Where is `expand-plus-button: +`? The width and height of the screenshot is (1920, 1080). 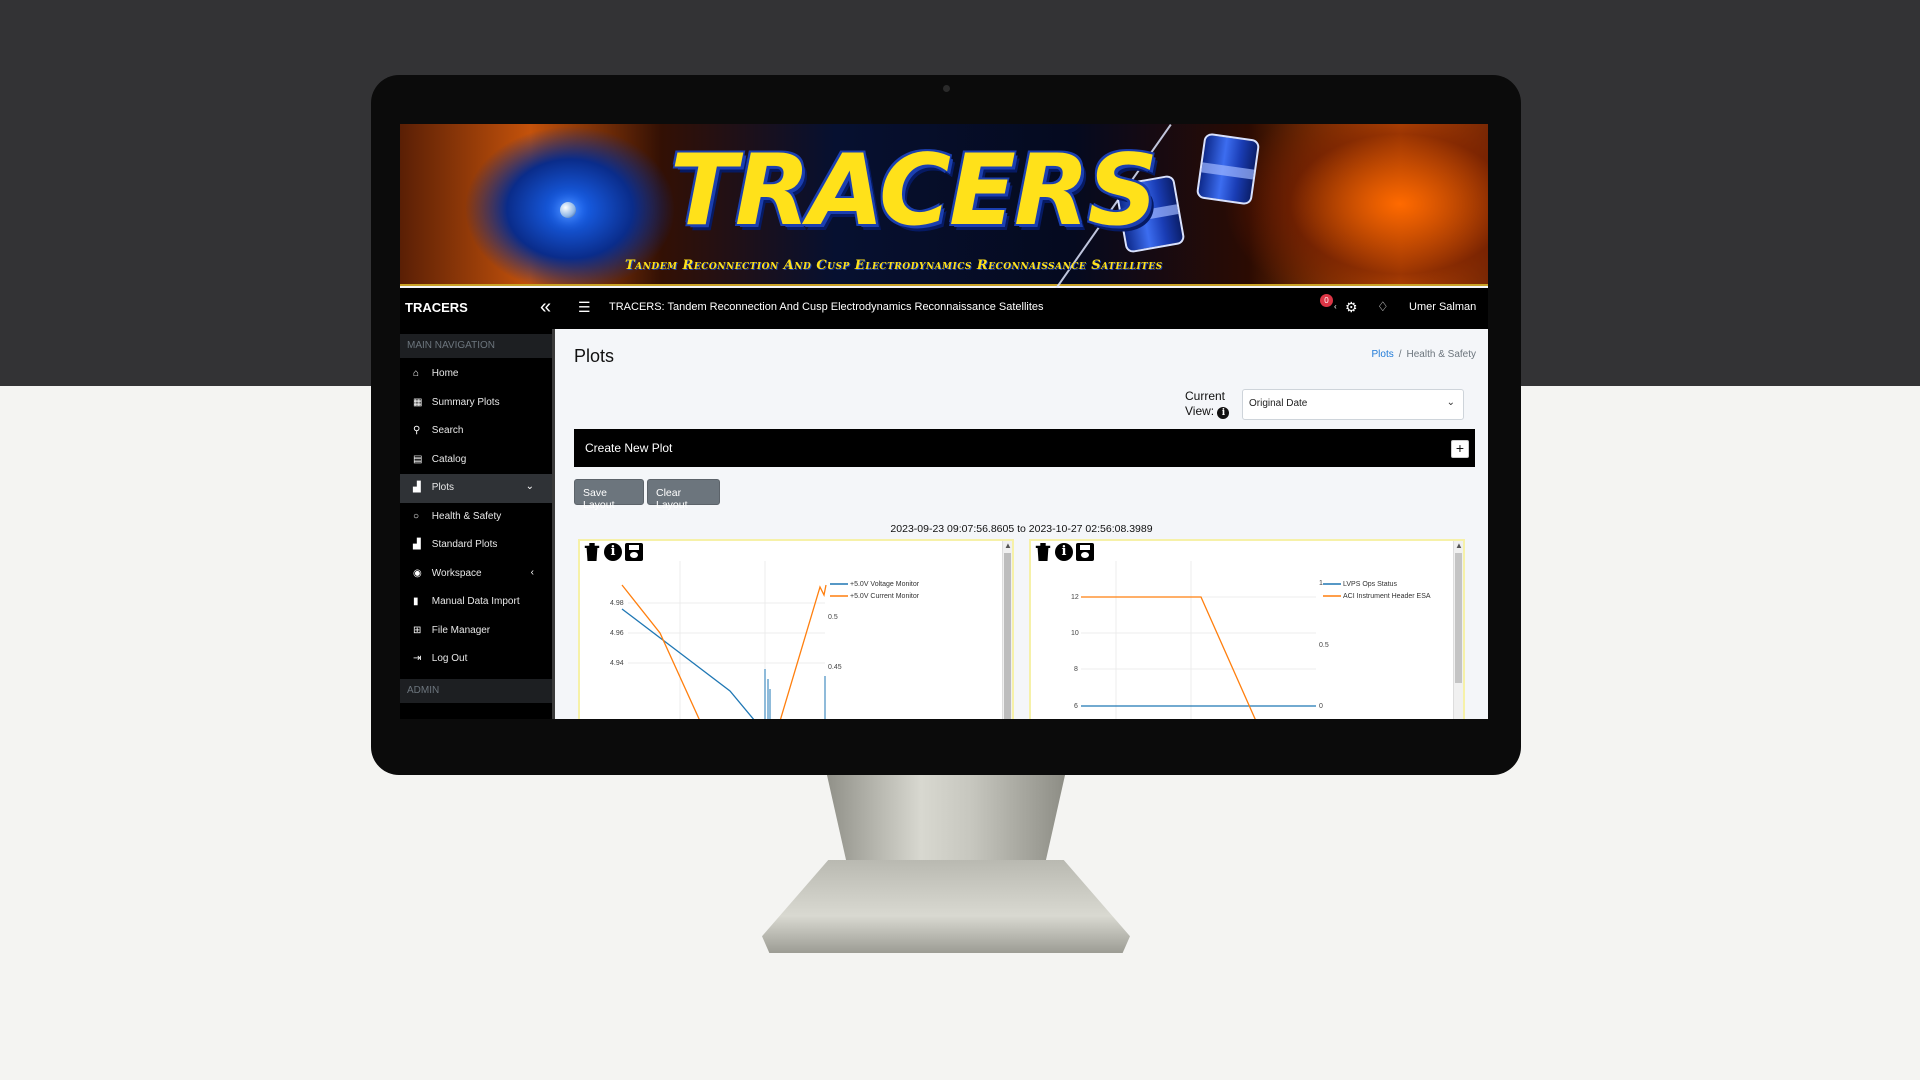
expand-plus-button: + is located at coordinates (1460, 449).